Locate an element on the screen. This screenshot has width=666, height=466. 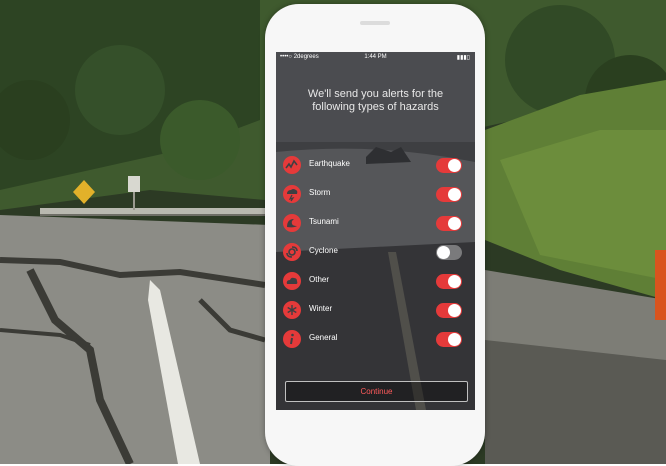
hazard-row-general: General is located at coordinates (375, 339).